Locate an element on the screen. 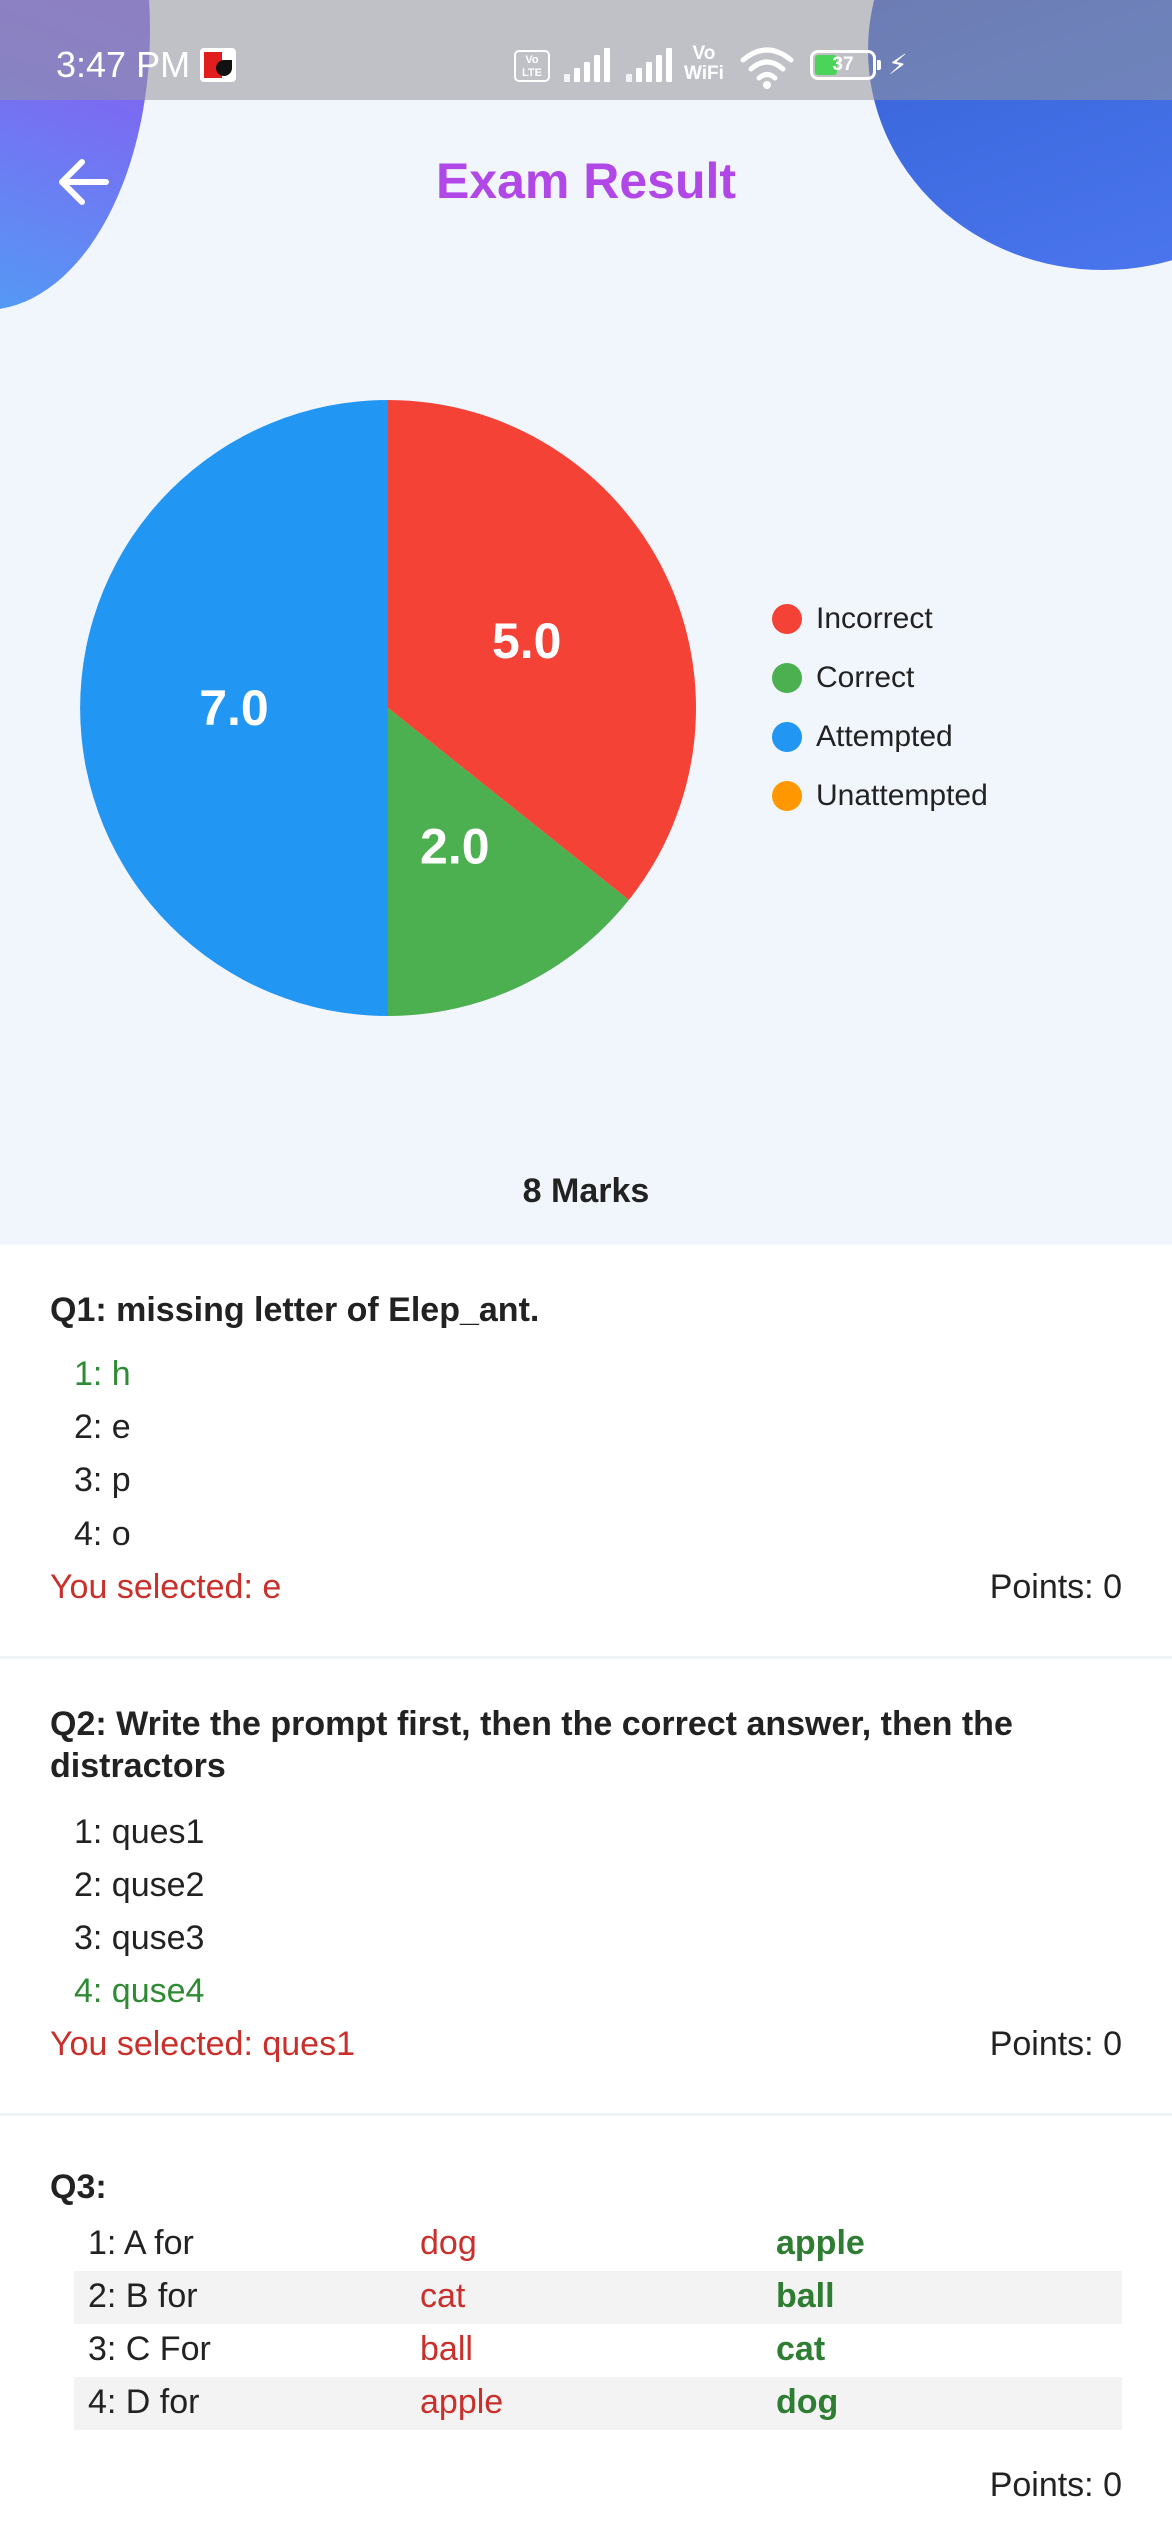 Image resolution: width=1172 pixels, height=2533 pixels. battery-icon: 37 is located at coordinates (845, 65).